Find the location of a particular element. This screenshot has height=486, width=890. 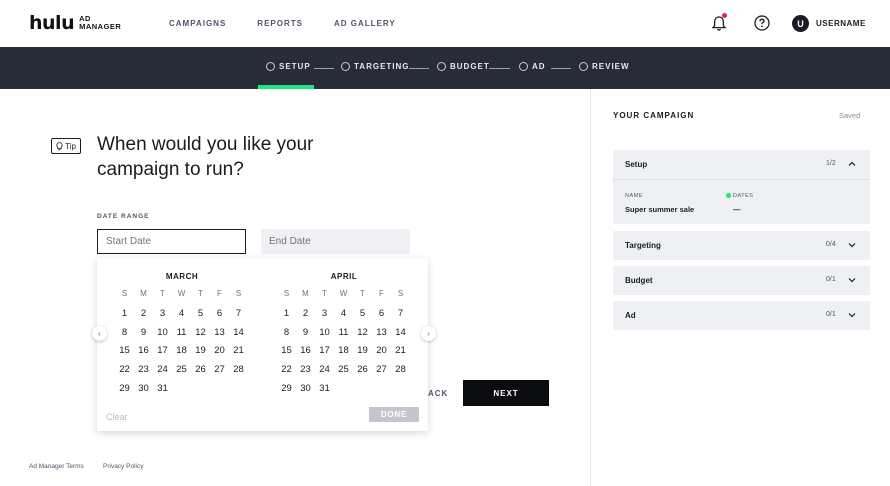

back-button: ACK is located at coordinates (438, 393).